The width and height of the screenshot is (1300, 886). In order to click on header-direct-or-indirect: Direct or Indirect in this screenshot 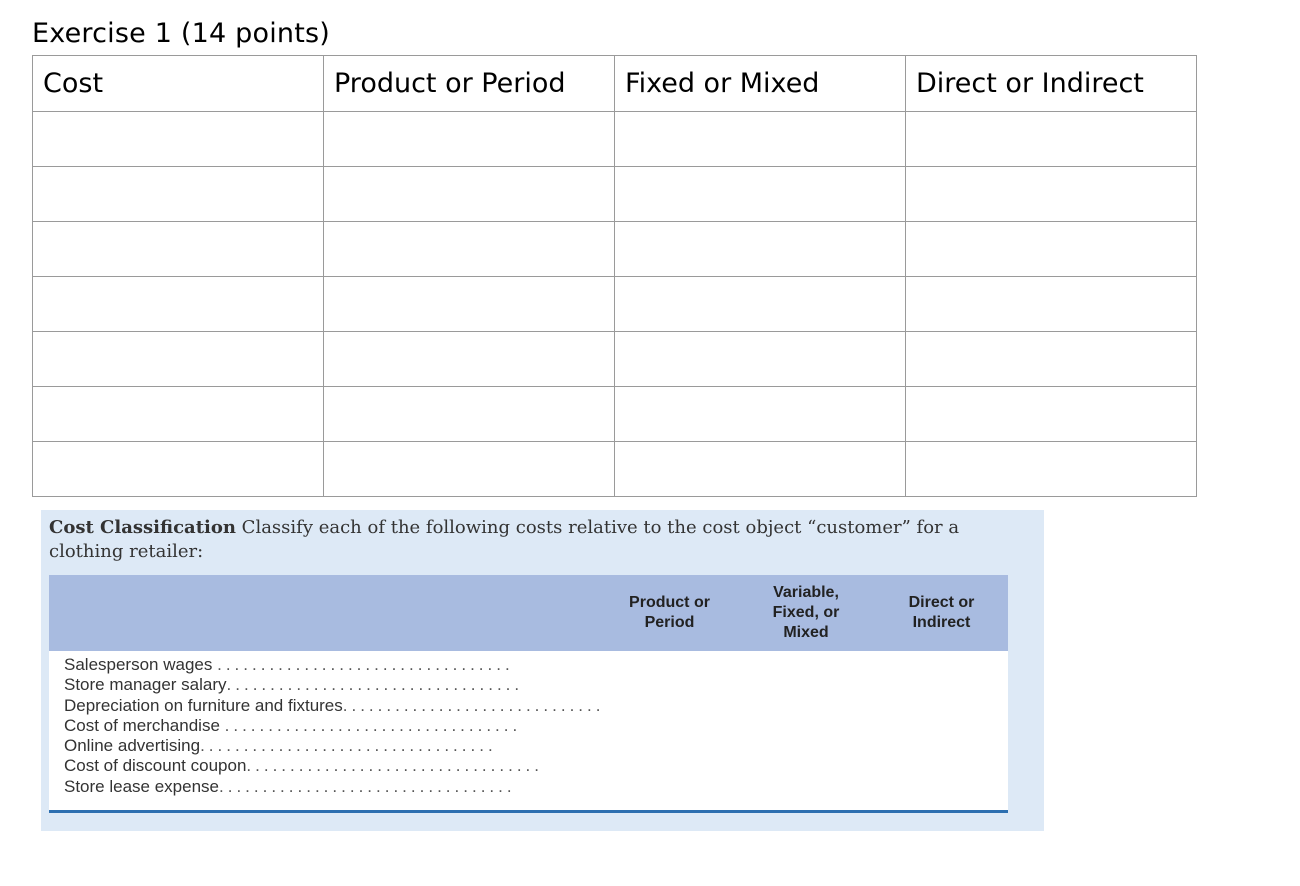, I will do `click(1051, 83)`.